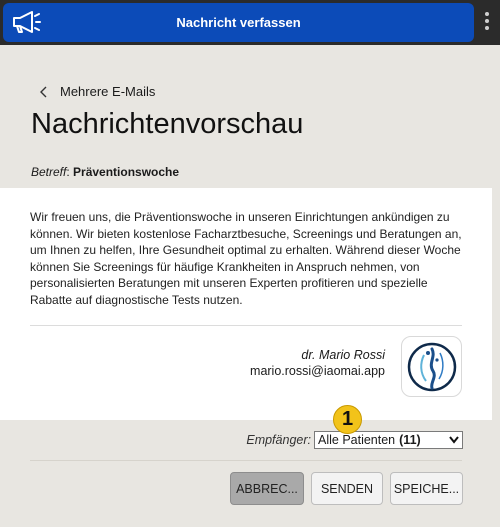 This screenshot has height=527, width=500. Describe the element at coordinates (347, 419) in the screenshot. I see `step-number-badge: 1` at that location.